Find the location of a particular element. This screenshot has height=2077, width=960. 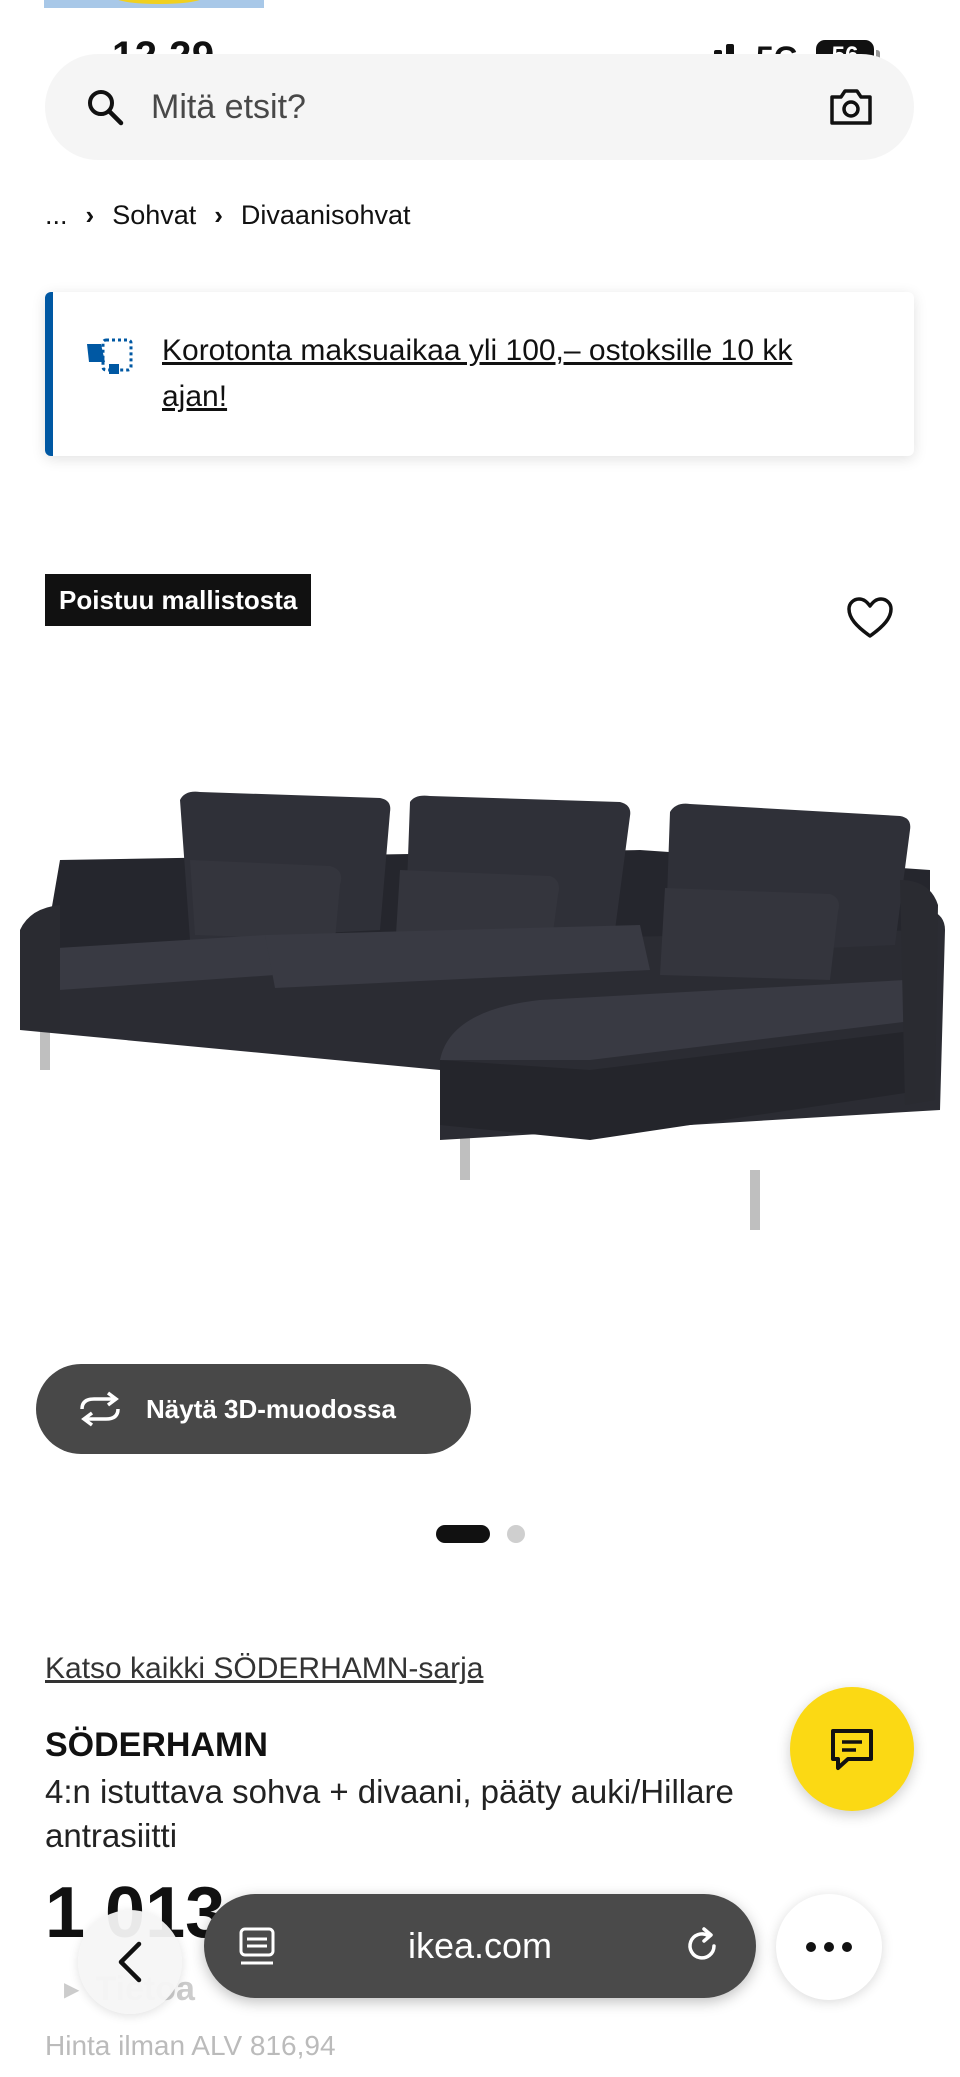

carousel-dot-active is located at coordinates (463, 1534).